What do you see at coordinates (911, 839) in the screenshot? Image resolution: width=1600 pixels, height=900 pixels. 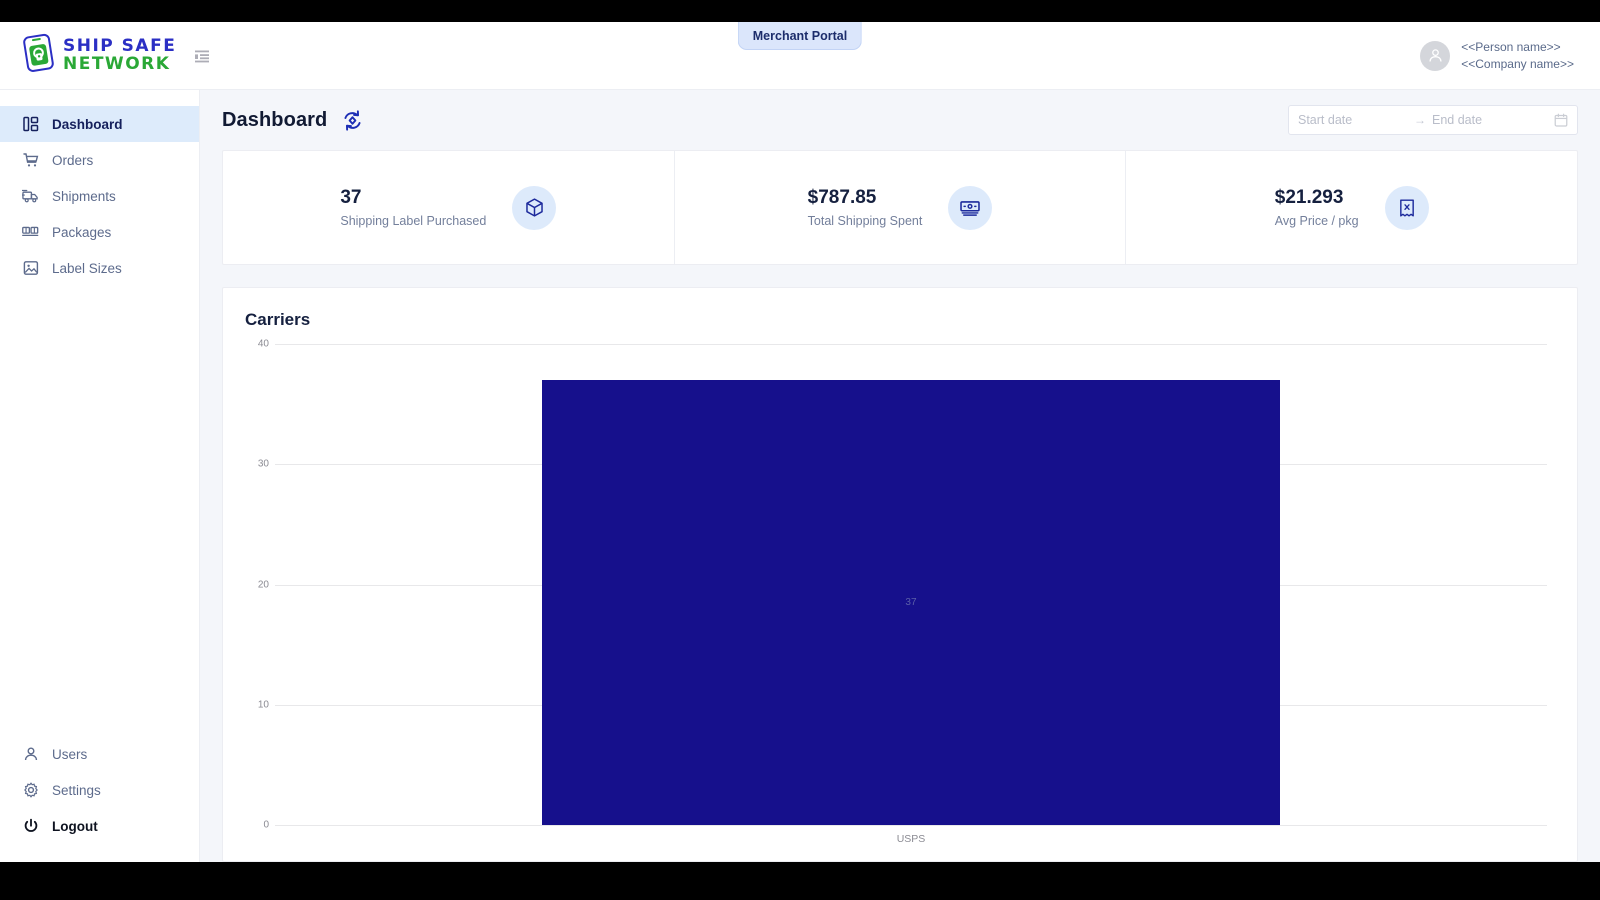 I see `chart-x-tick-label: USPS` at bounding box center [911, 839].